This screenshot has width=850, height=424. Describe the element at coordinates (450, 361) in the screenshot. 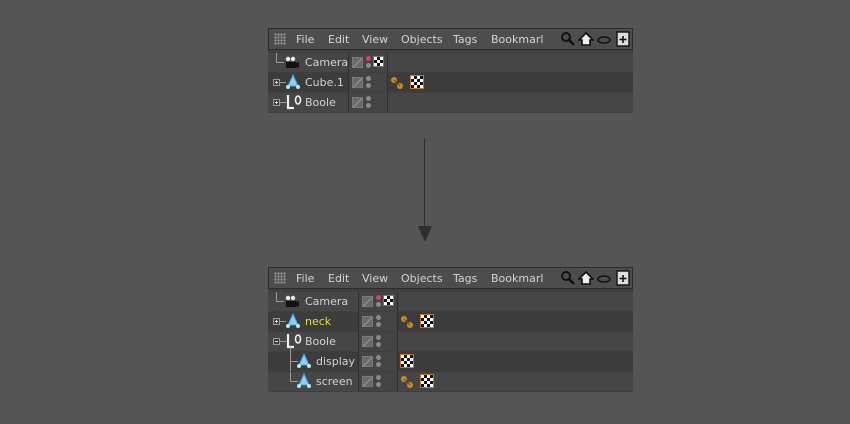

I see `list-item: display` at that location.